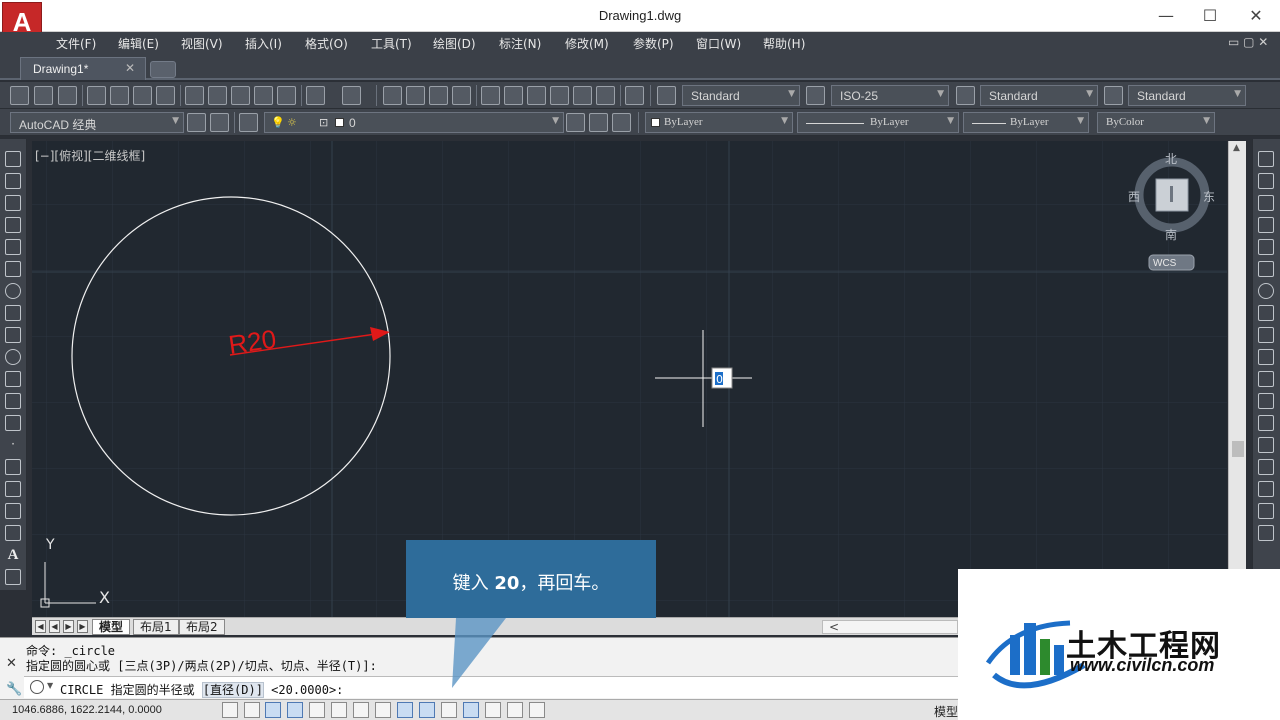 The image size is (1280, 720). What do you see at coordinates (405, 710) in the screenshot?
I see `dynamic-ucs-icon` at bounding box center [405, 710].